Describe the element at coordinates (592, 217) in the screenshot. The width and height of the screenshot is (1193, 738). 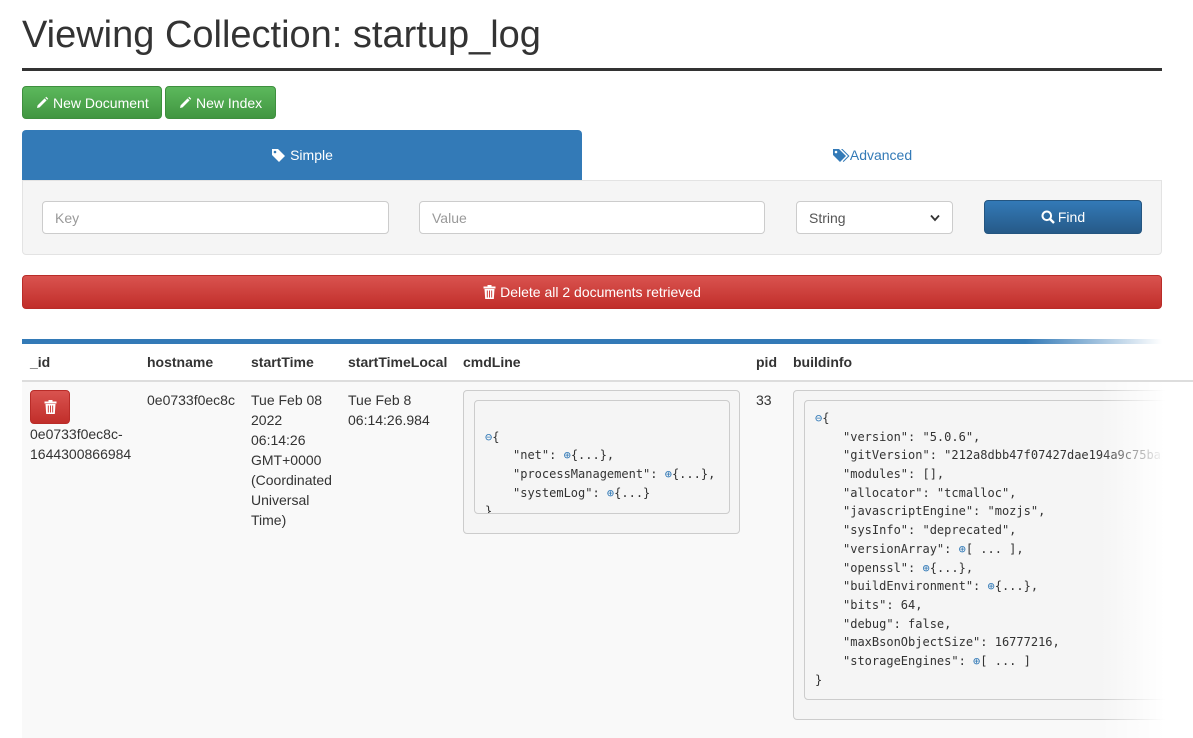
I see `value-input` at that location.